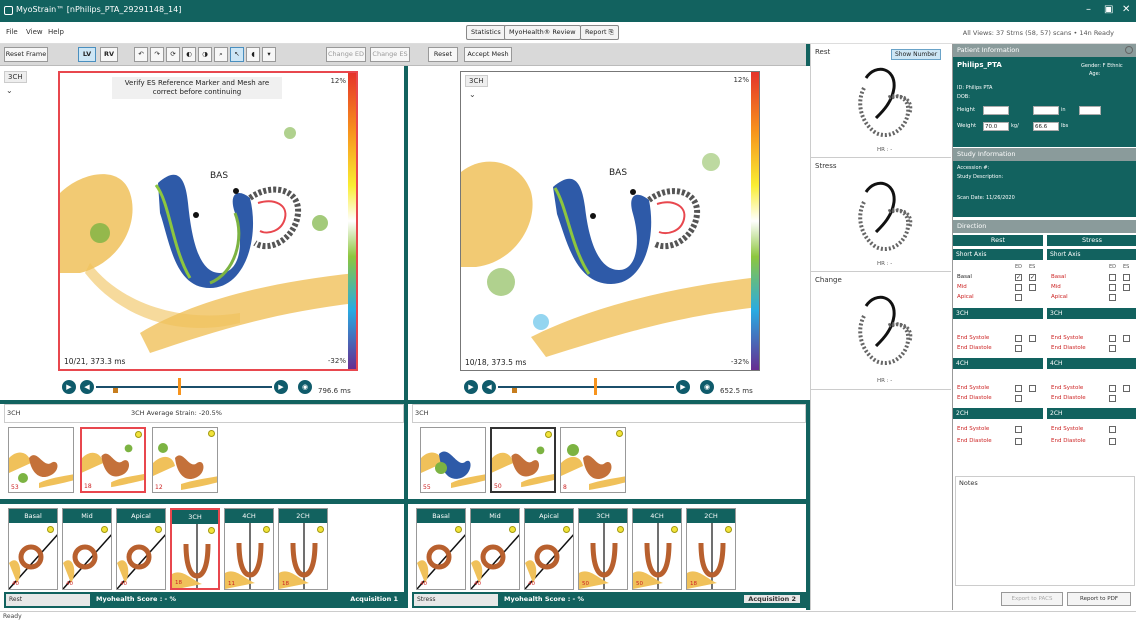 This screenshot has height=621, width=1136. I want to click on basal-ed-checkbox-stress, so click(1112, 277).